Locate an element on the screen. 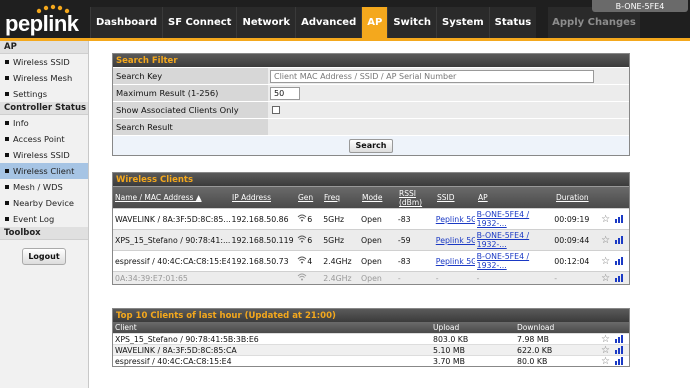 This screenshot has width=690, height=388. client-rssi: -59 is located at coordinates (404, 240).